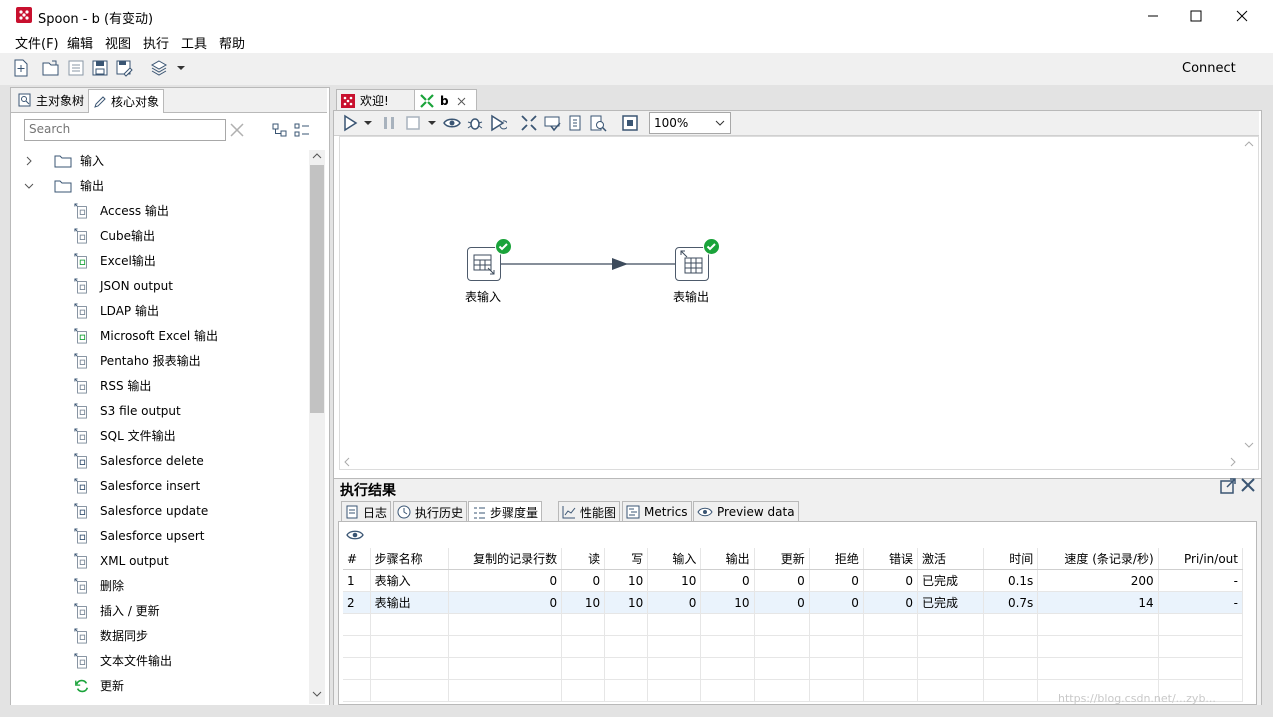 The image size is (1273, 717). Describe the element at coordinates (37, 42) in the screenshot. I see `menu-file: 文件(F)` at that location.